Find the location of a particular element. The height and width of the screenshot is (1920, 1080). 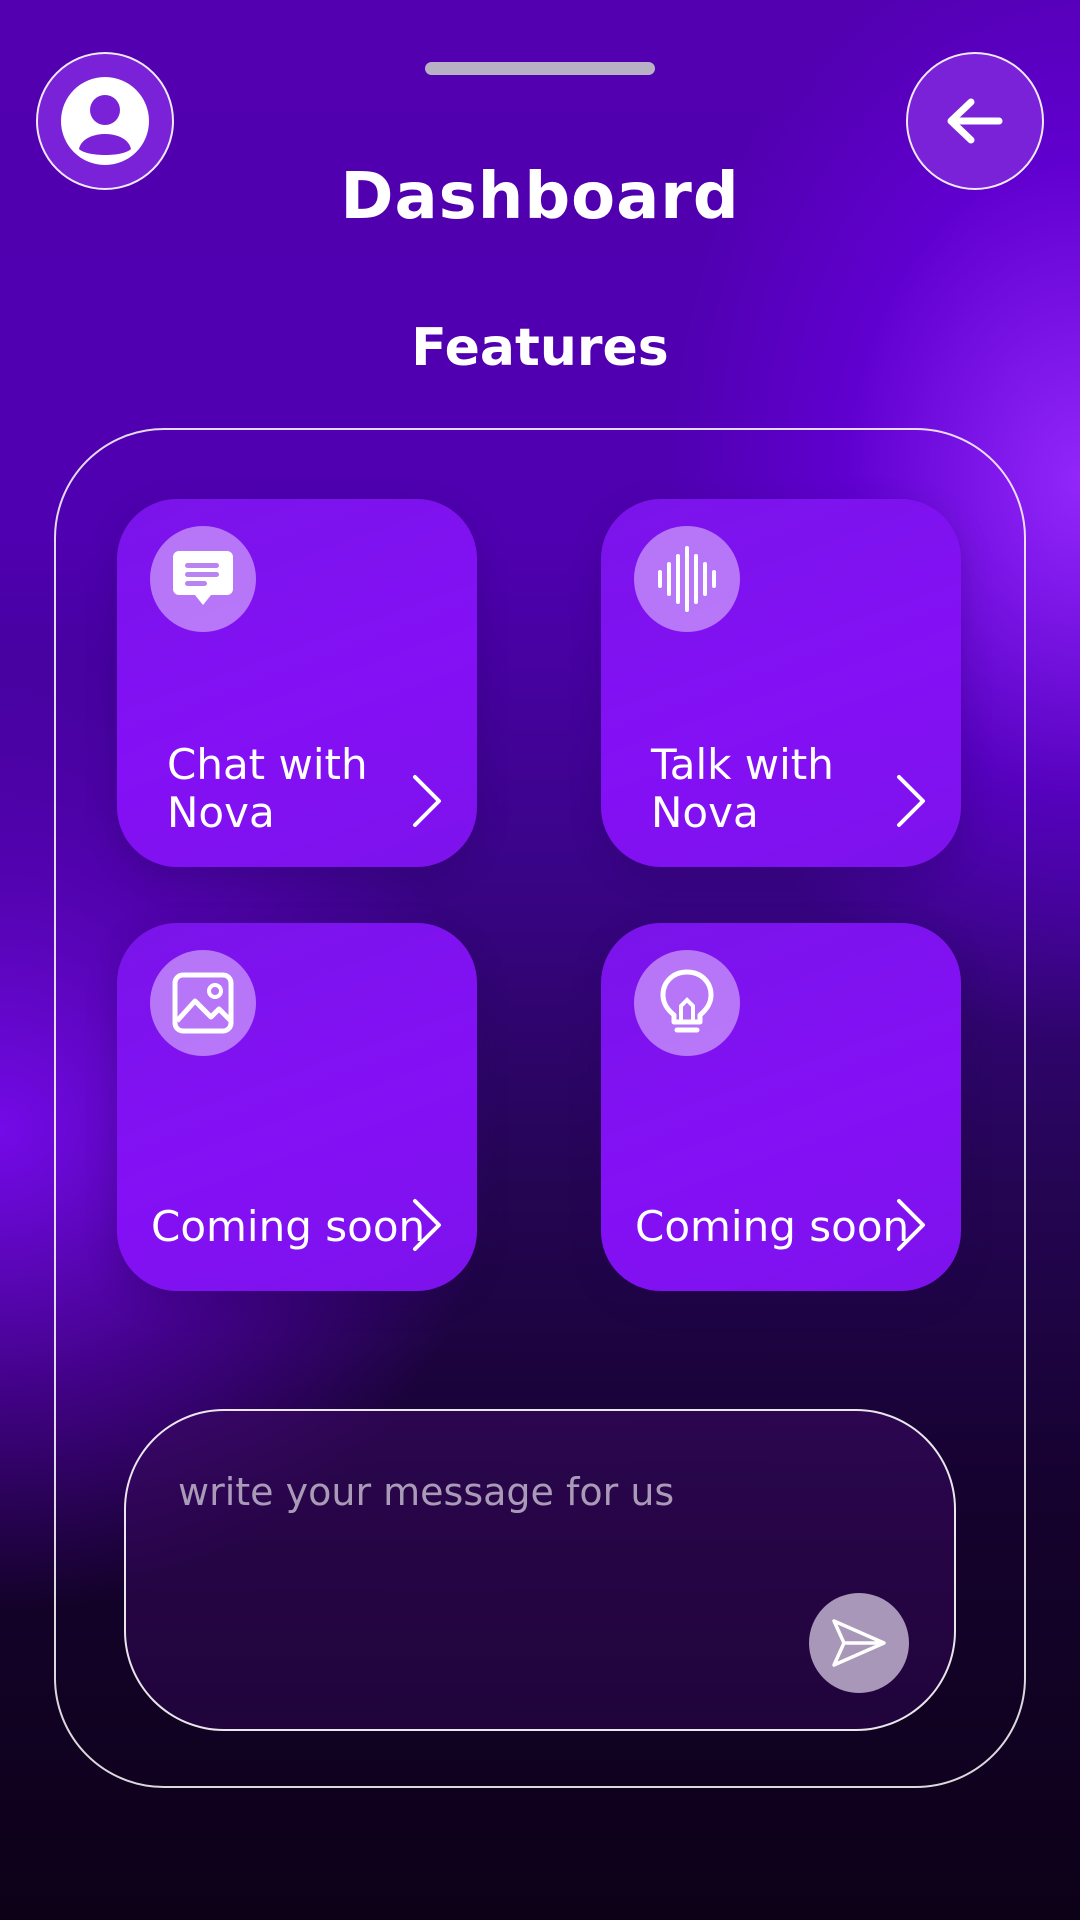

lightbulb-icon is located at coordinates (687, 1001).